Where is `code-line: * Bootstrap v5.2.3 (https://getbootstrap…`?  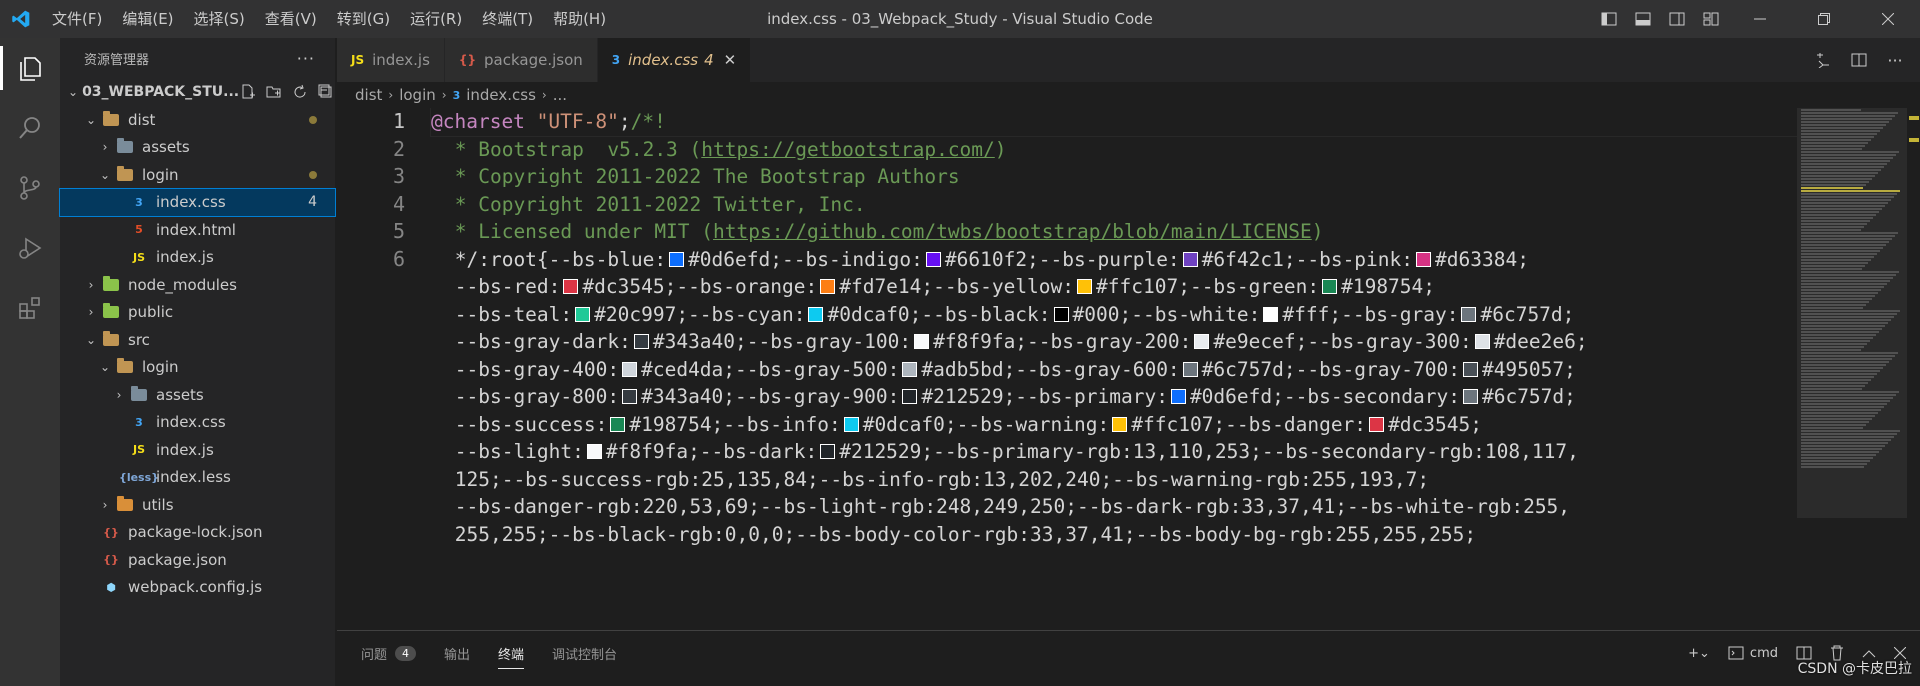
code-line: * Bootstrap v5.2.3 (https://getbootstrap… is located at coordinates (1120, 150).